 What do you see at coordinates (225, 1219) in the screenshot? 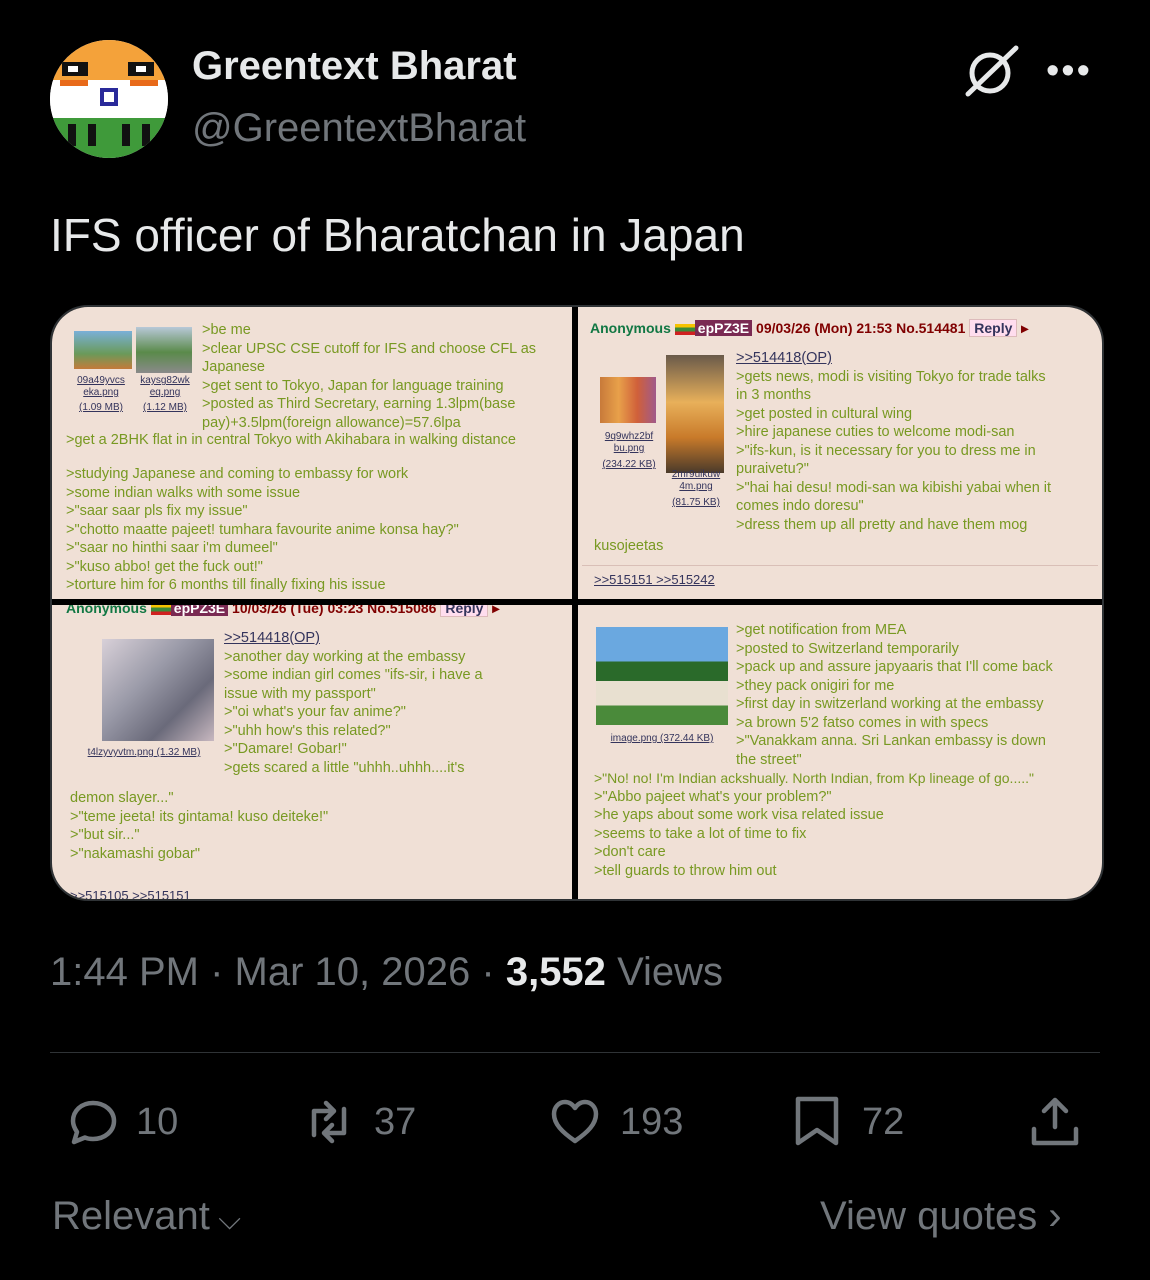
I see `chevron-down-icon: ⌵` at bounding box center [225, 1219].